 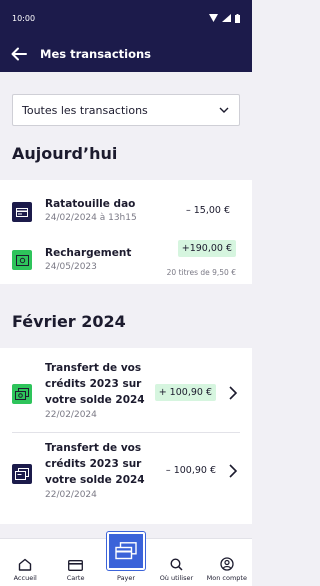 I want to click on section-title-february: Février 2024, so click(x=69, y=321).